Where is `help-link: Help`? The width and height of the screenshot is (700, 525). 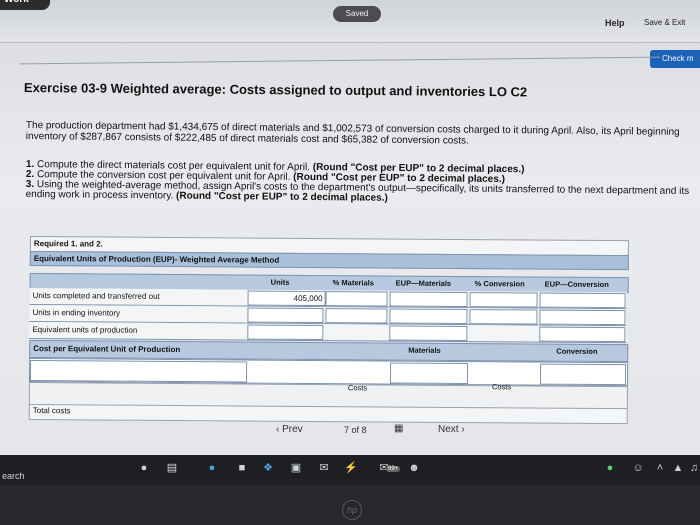
help-link: Help is located at coordinates (615, 23).